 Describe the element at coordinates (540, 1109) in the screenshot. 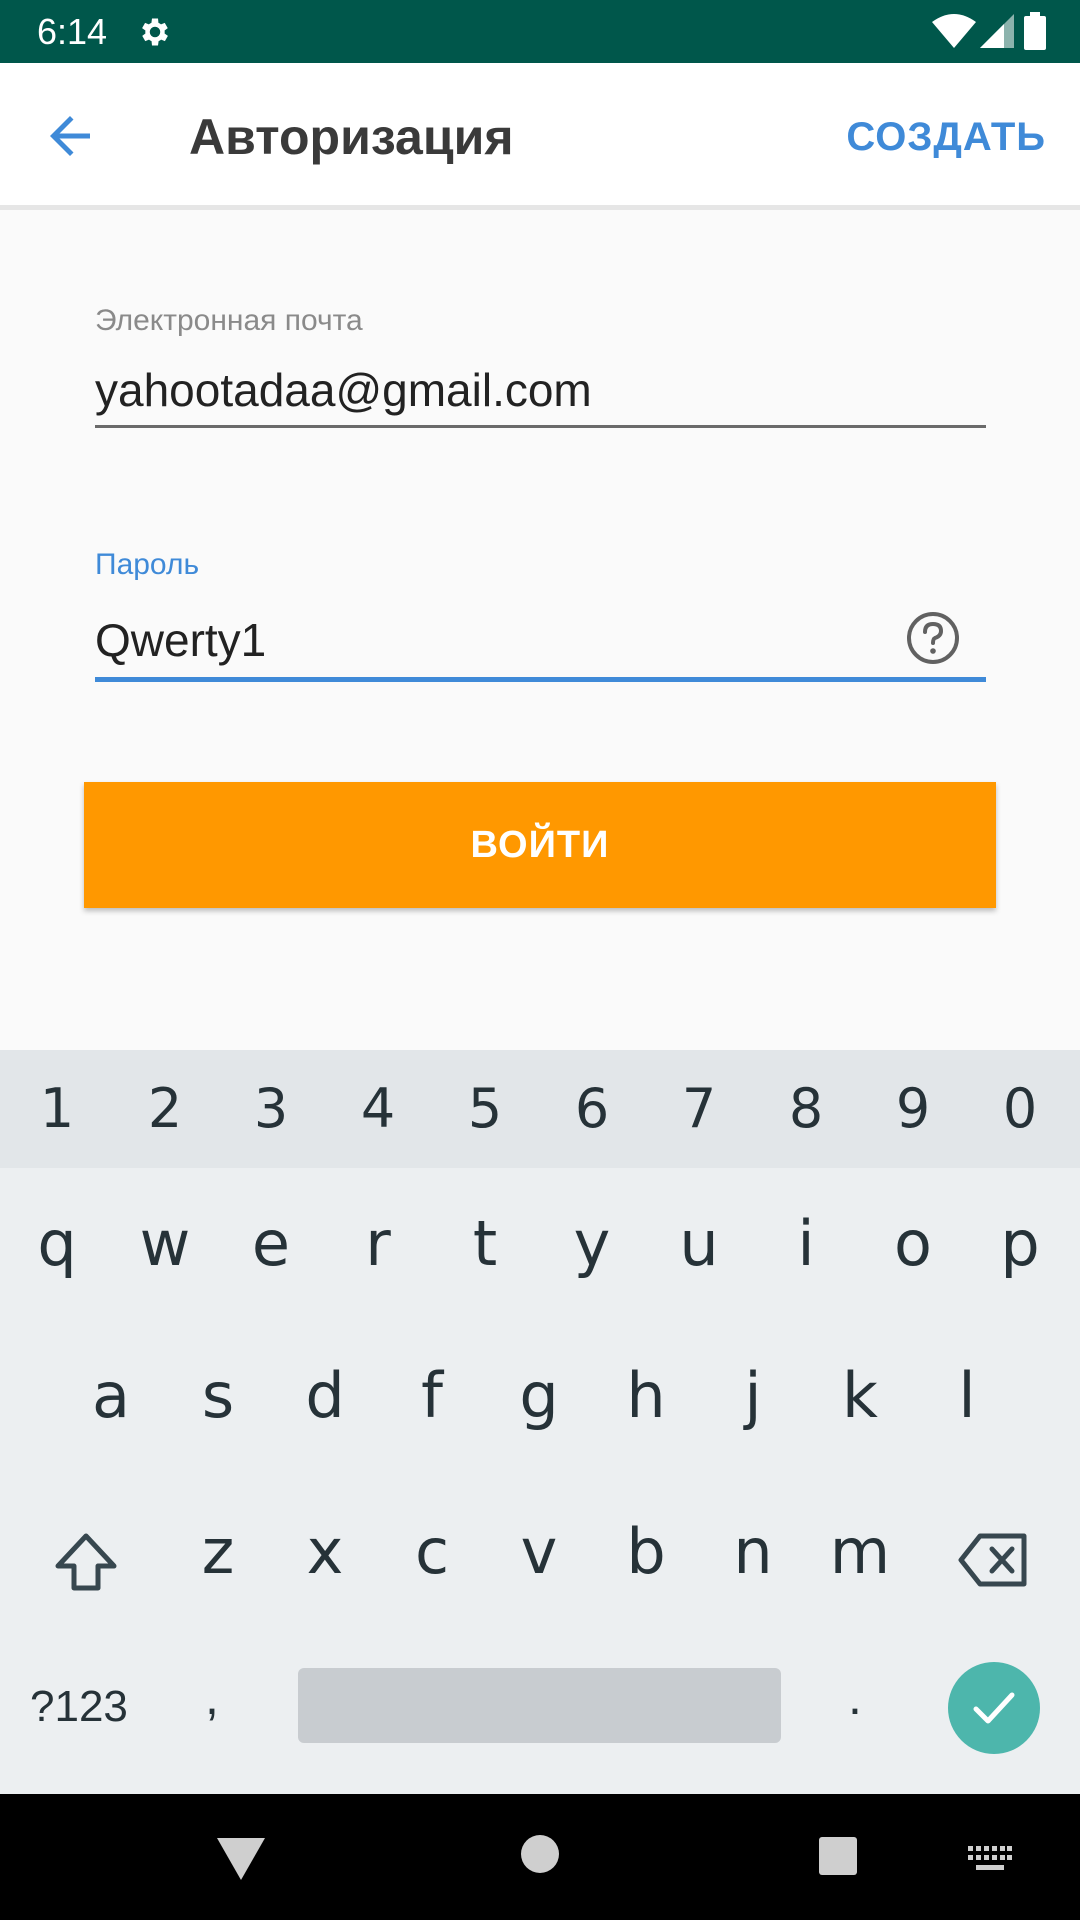

I see `keyboard-number-row: 1 2 3 4 5 6 7 8 9 0` at that location.